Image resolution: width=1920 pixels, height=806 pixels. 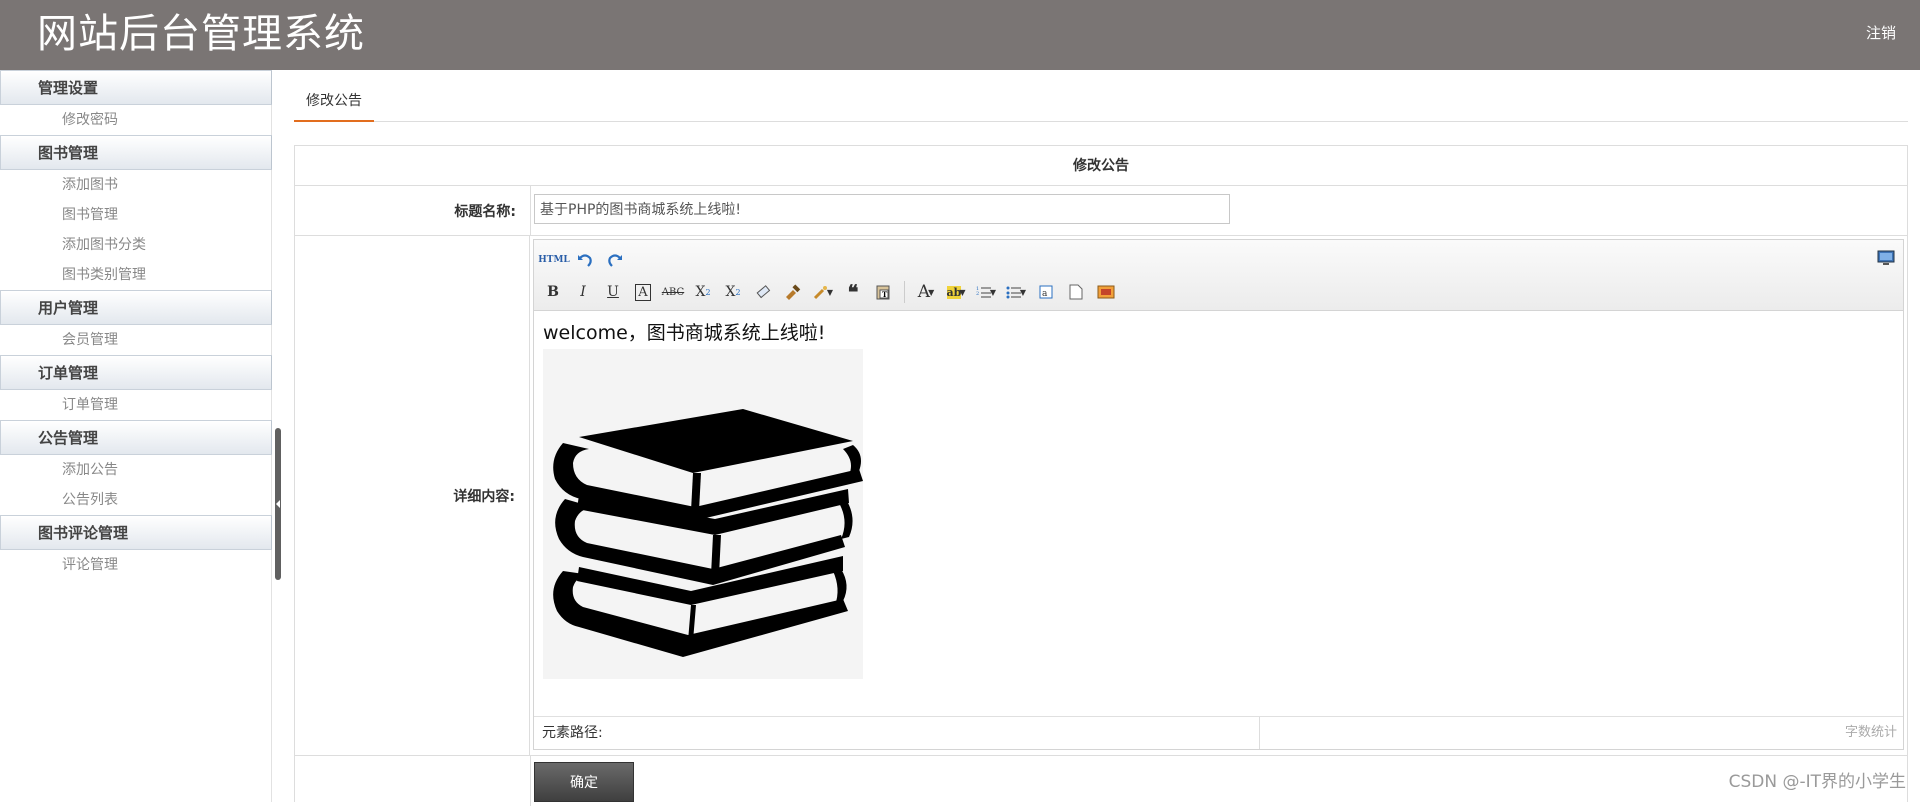 What do you see at coordinates (615, 260) in the screenshot?
I see `redo-icon` at bounding box center [615, 260].